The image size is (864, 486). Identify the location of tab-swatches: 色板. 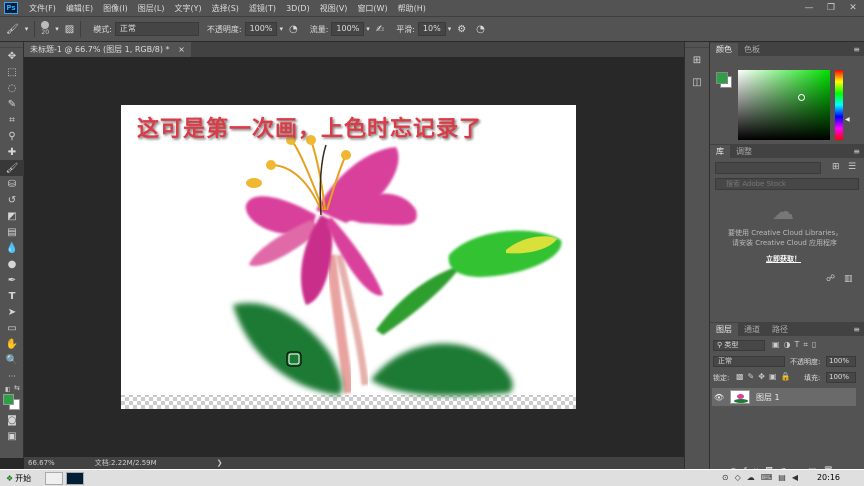
(752, 49).